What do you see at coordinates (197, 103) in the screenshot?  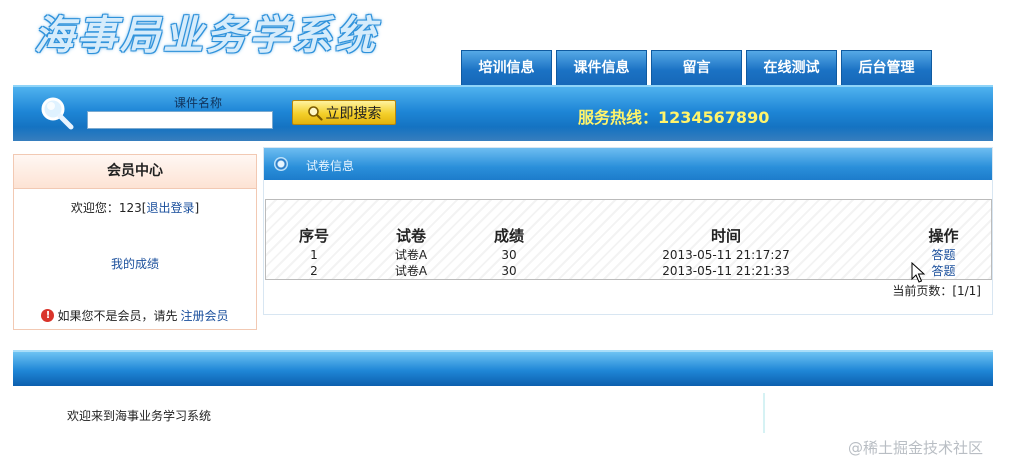 I see `search-label: 课件名称` at bounding box center [197, 103].